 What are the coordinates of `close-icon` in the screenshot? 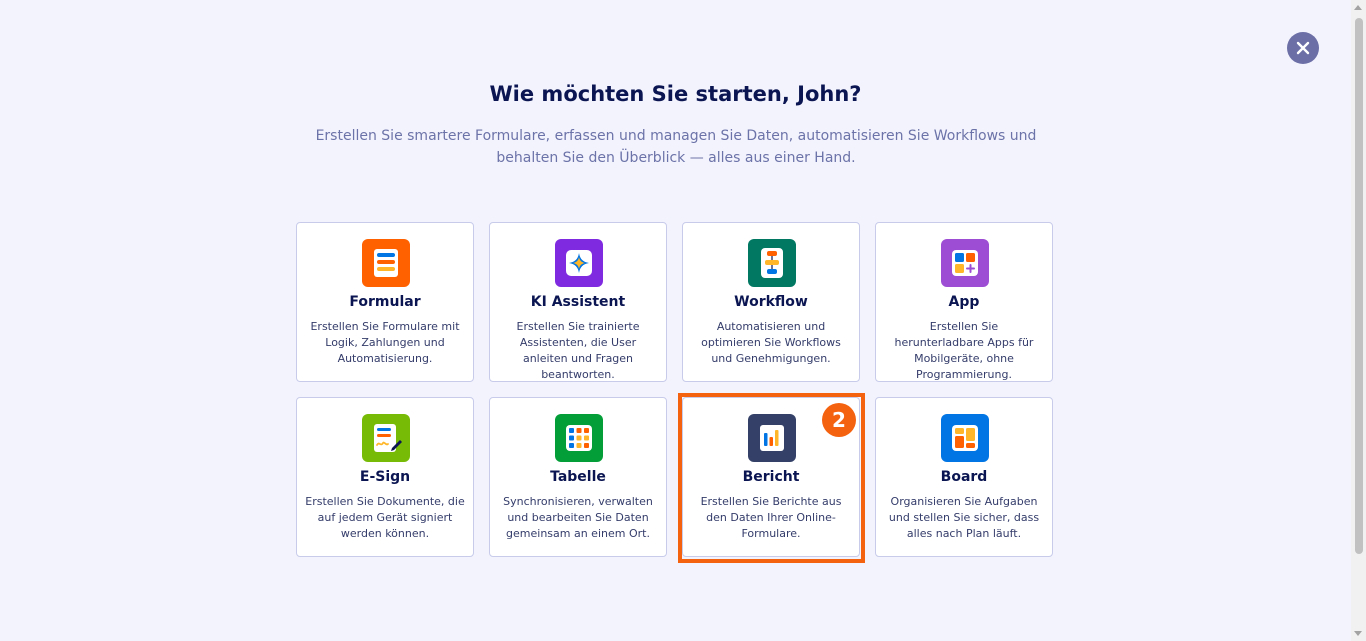 It's located at (1303, 48).